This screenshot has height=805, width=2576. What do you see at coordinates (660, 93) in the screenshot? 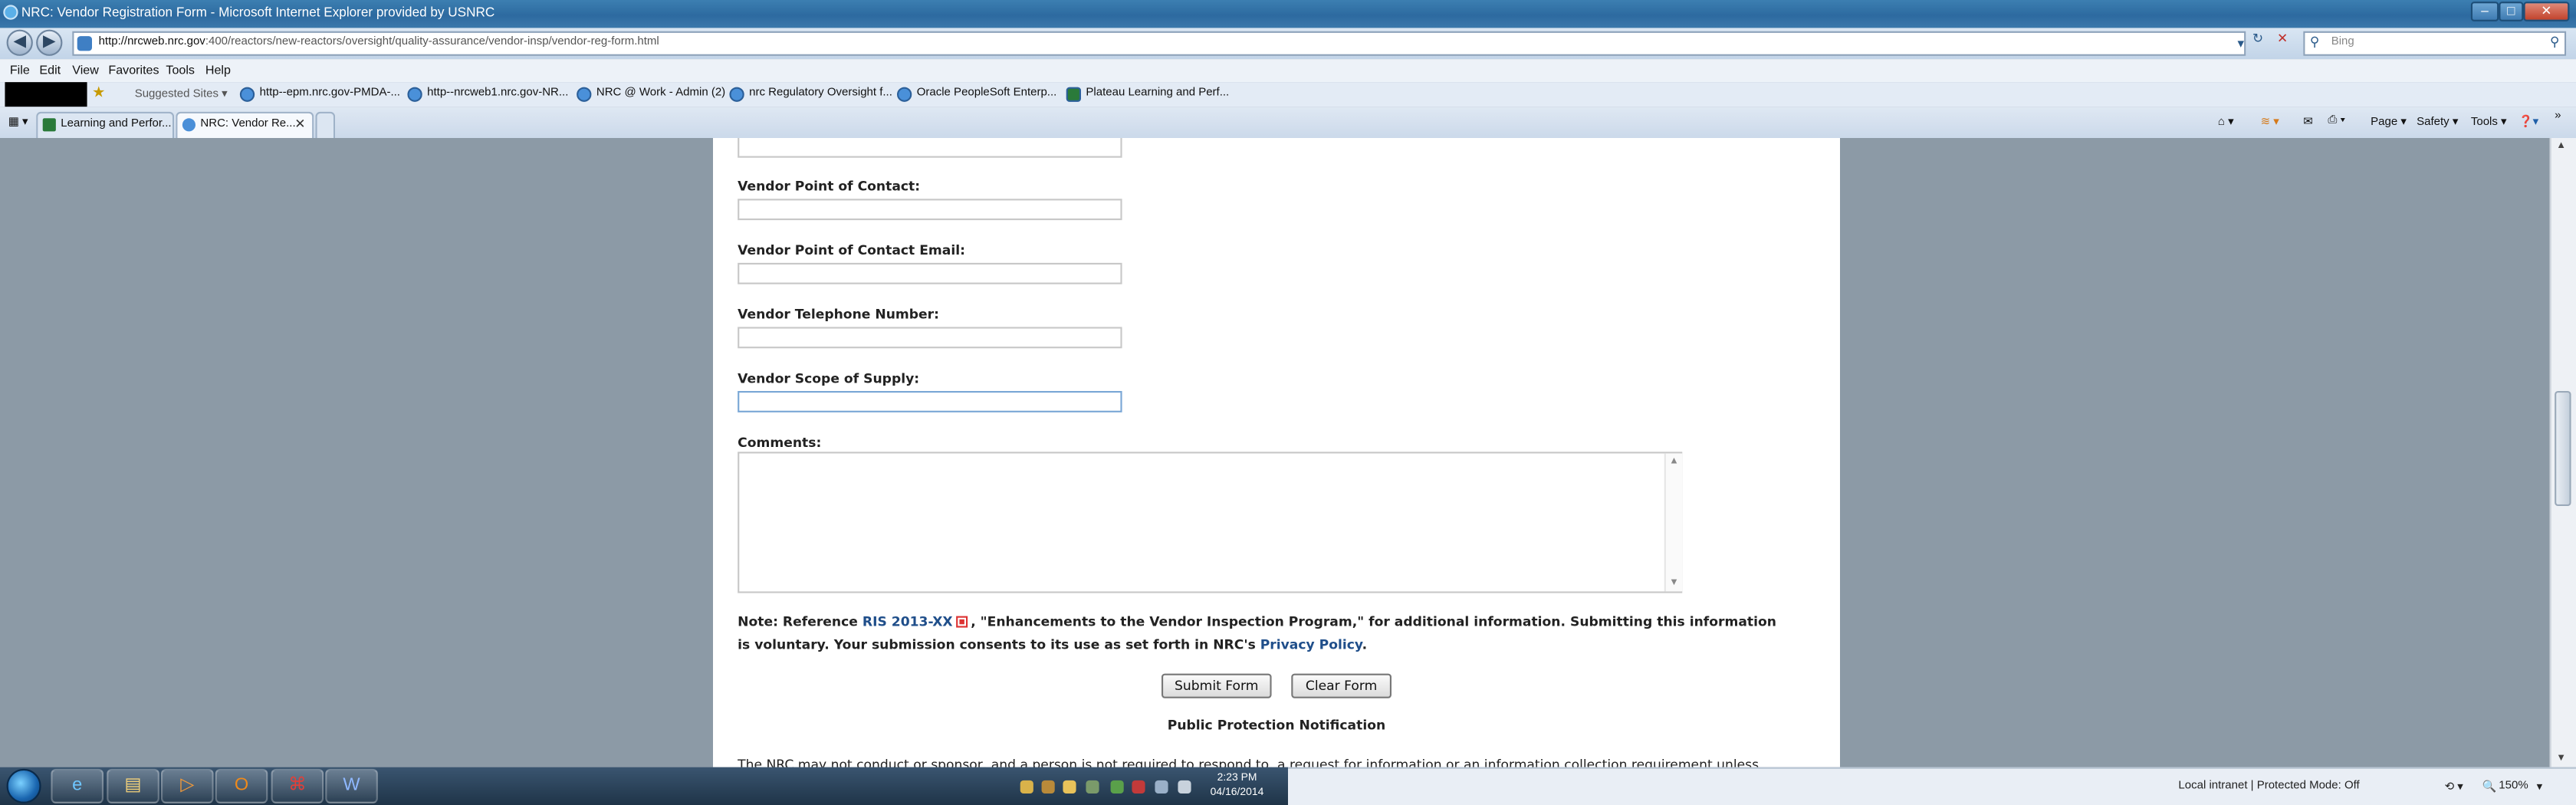
I see `fav-nrc-at-work: NRC @ Work - Admin (2)` at bounding box center [660, 93].